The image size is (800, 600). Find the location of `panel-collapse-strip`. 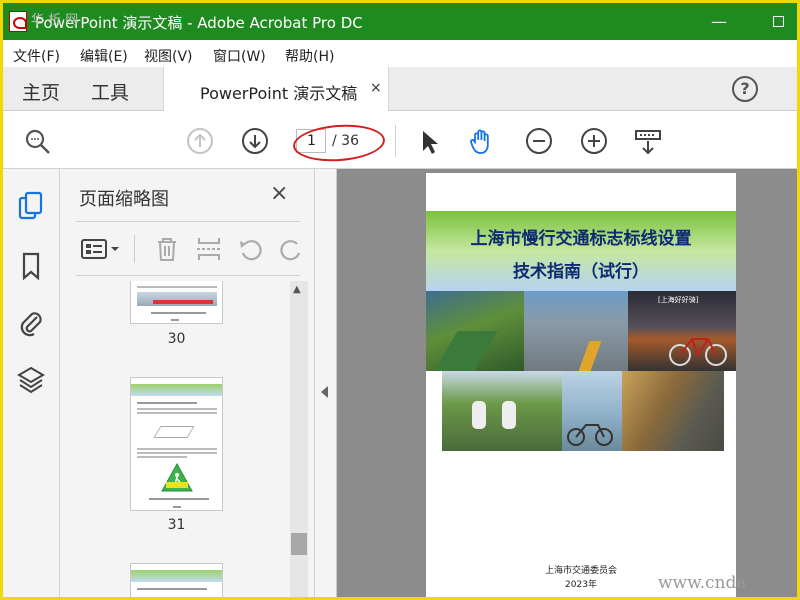

panel-collapse-strip is located at coordinates (326, 383).